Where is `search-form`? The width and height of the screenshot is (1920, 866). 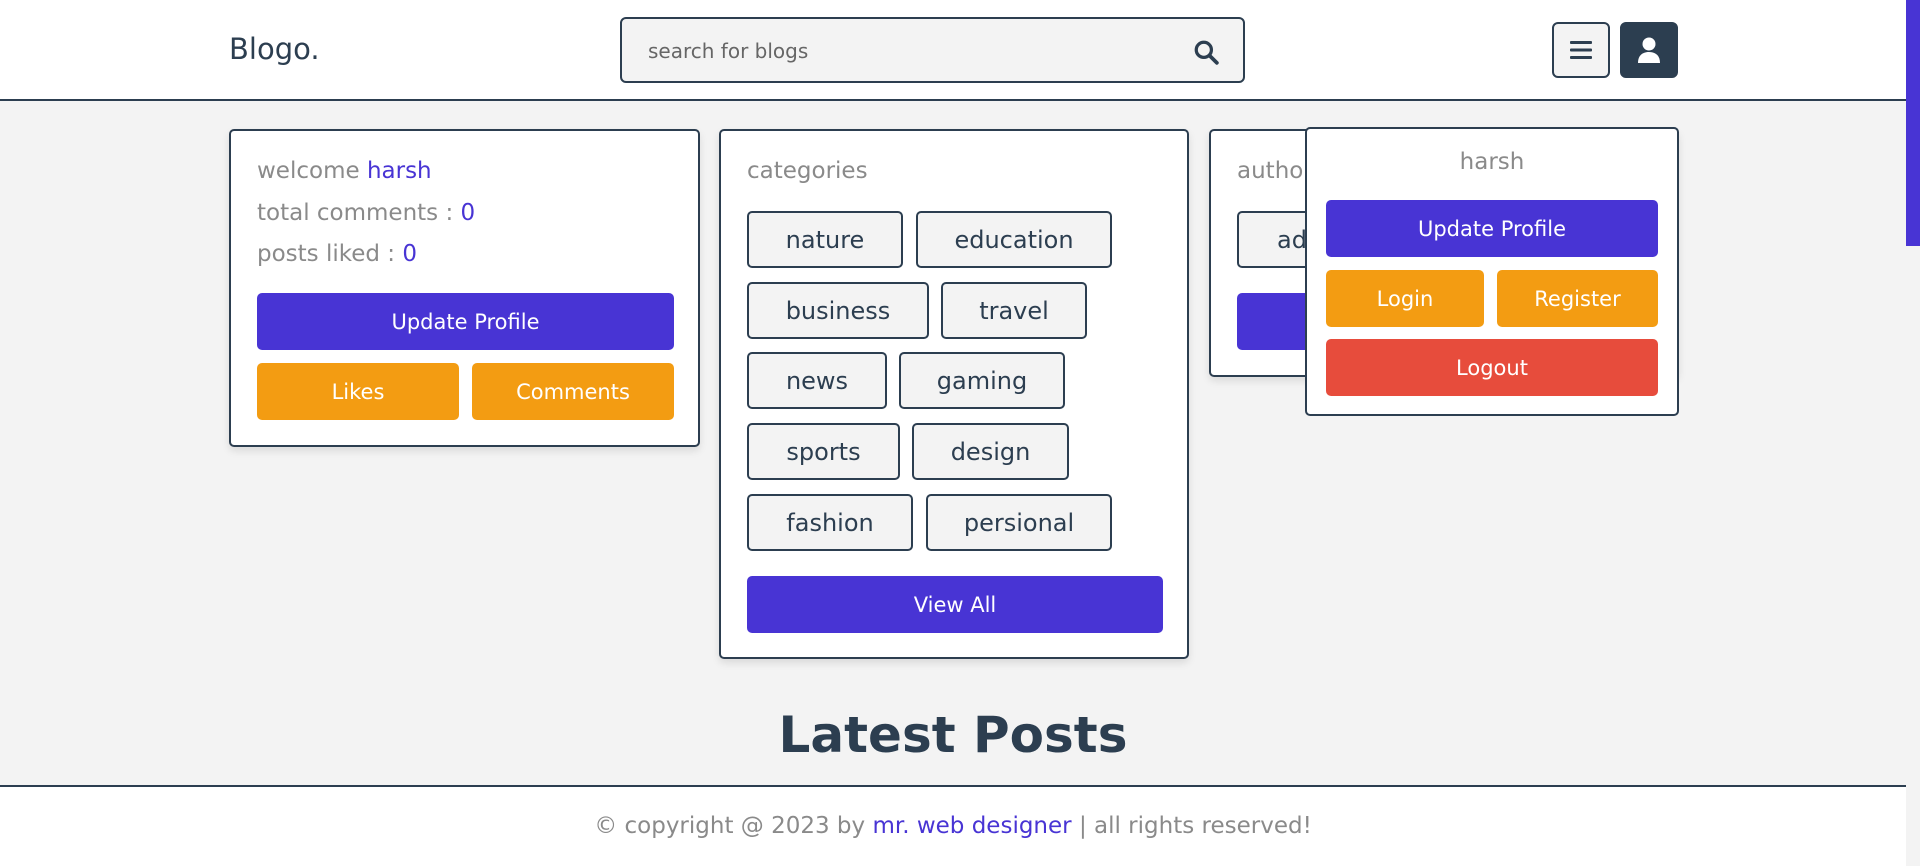
search-form is located at coordinates (932, 50).